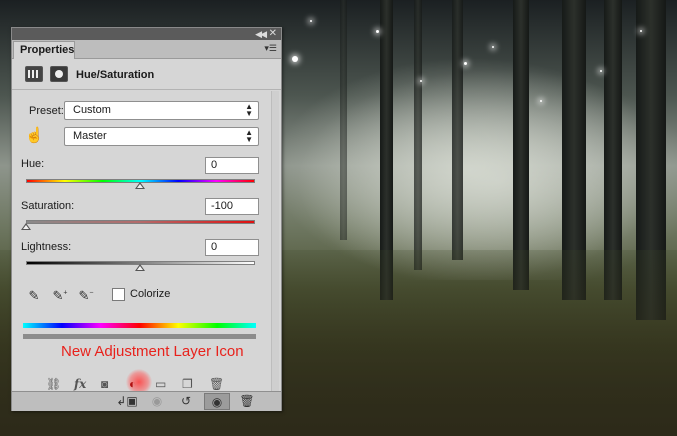 The height and width of the screenshot is (436, 677). I want to click on hue-label: Hue:, so click(33, 164).